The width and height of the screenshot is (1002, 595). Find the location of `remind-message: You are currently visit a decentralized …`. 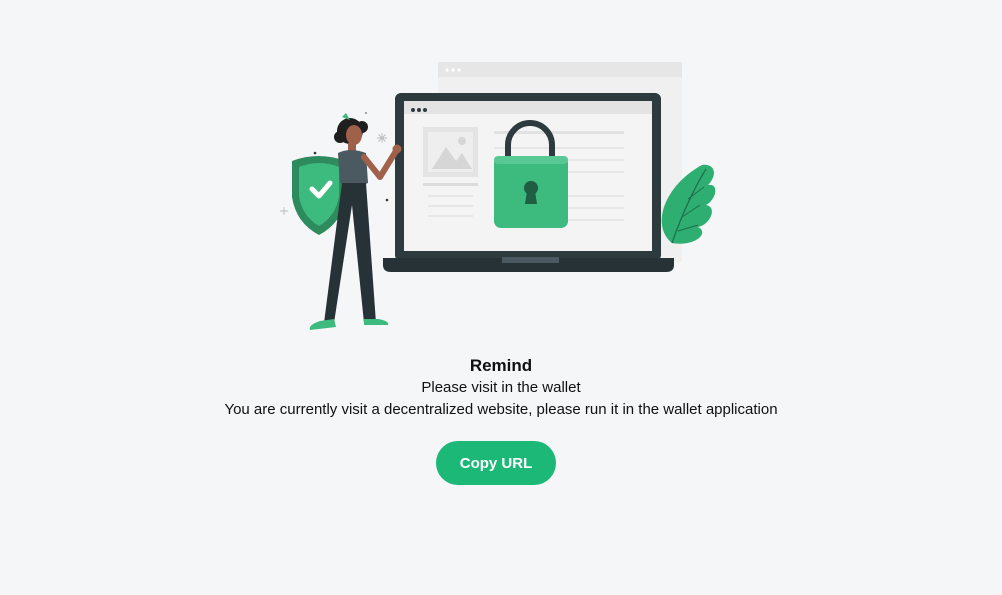

remind-message: You are currently visit a decentralized … is located at coordinates (501, 409).